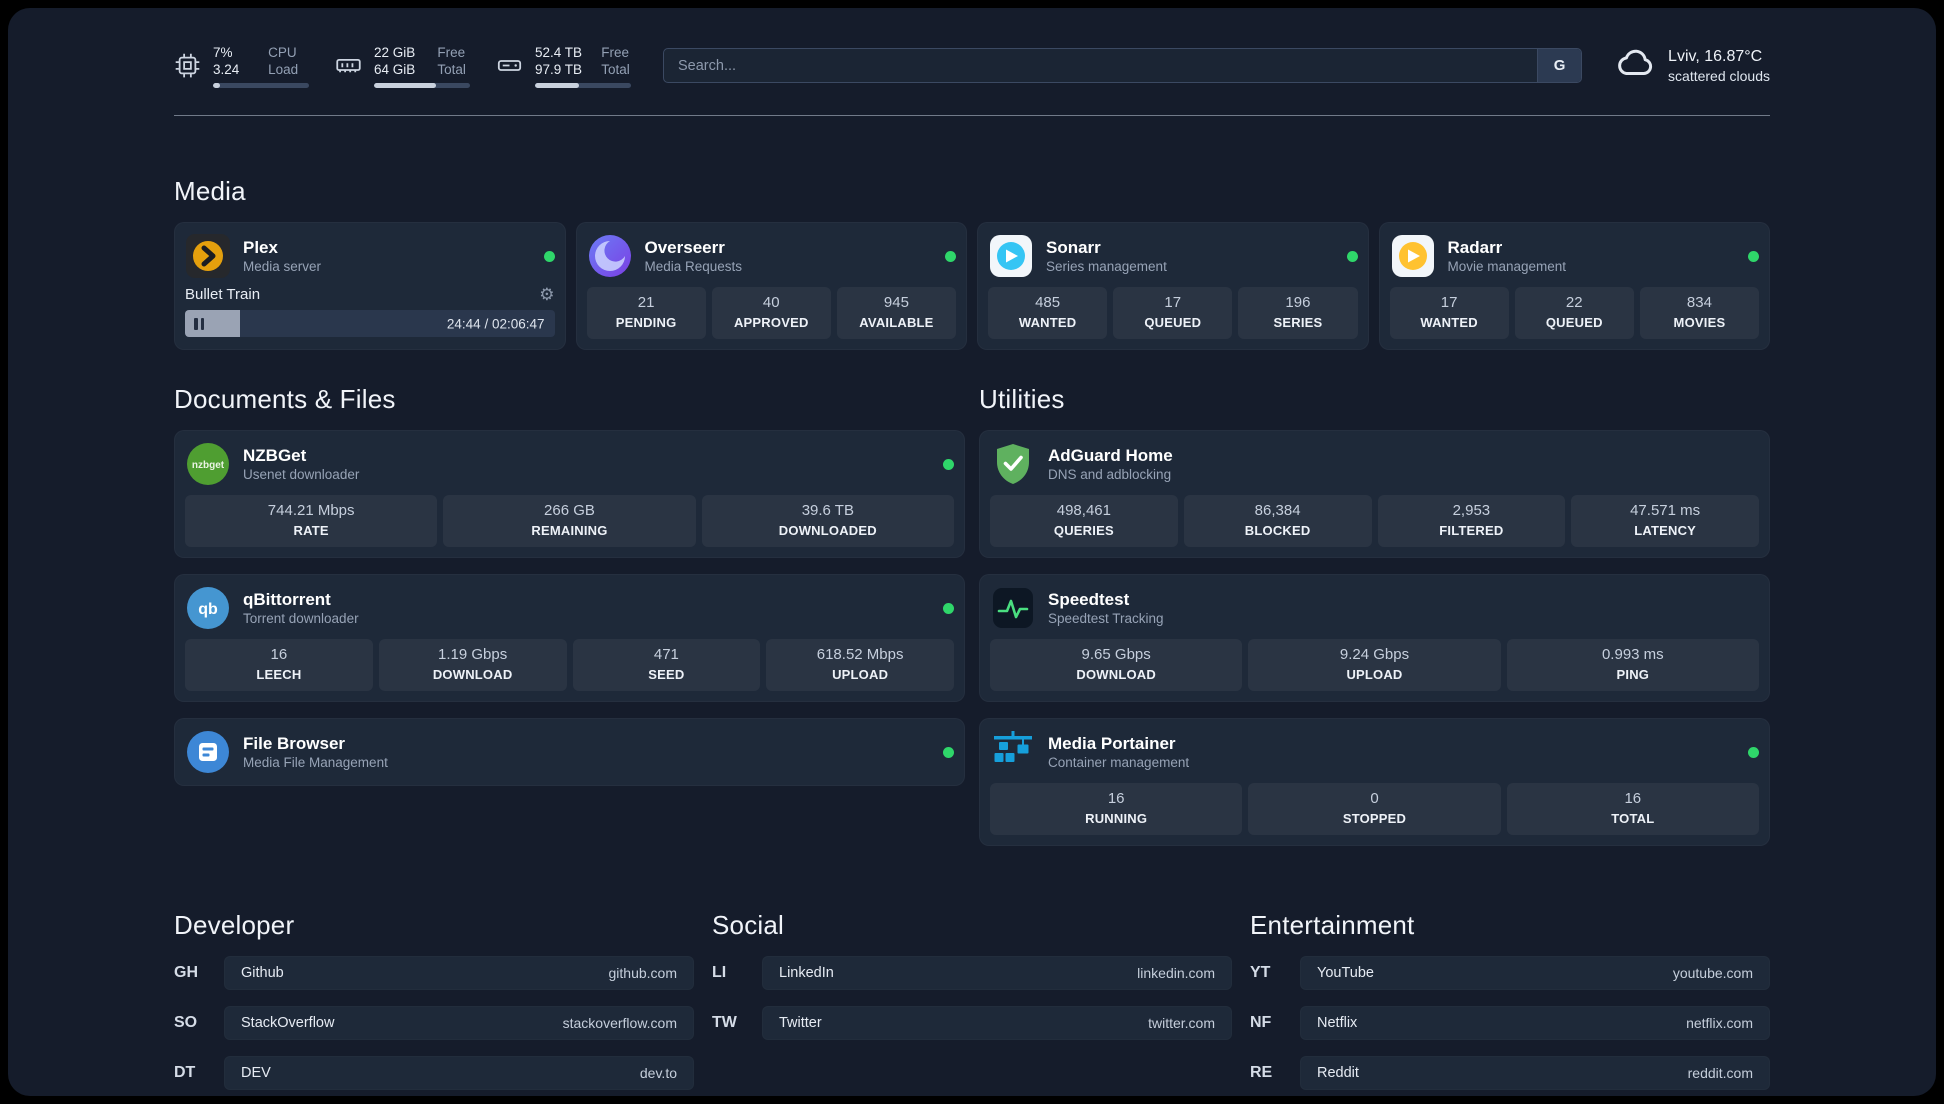  What do you see at coordinates (719, 972) in the screenshot?
I see `link-abbr: LI` at bounding box center [719, 972].